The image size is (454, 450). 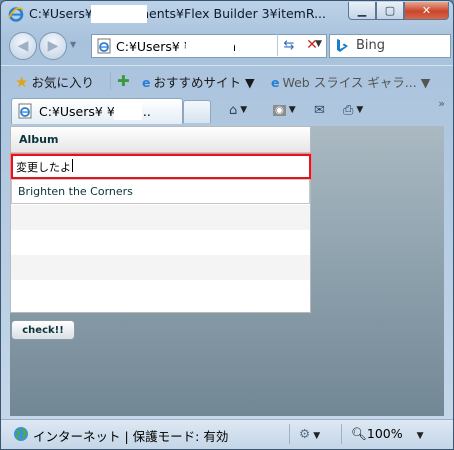 What do you see at coordinates (21, 434) in the screenshot?
I see `globe-icon` at bounding box center [21, 434].